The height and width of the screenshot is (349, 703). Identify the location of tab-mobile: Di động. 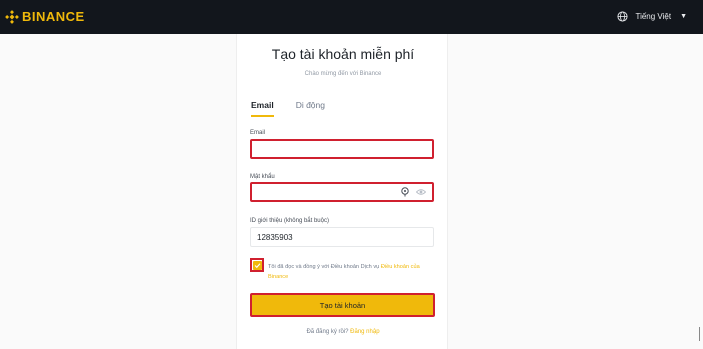
(310, 108).